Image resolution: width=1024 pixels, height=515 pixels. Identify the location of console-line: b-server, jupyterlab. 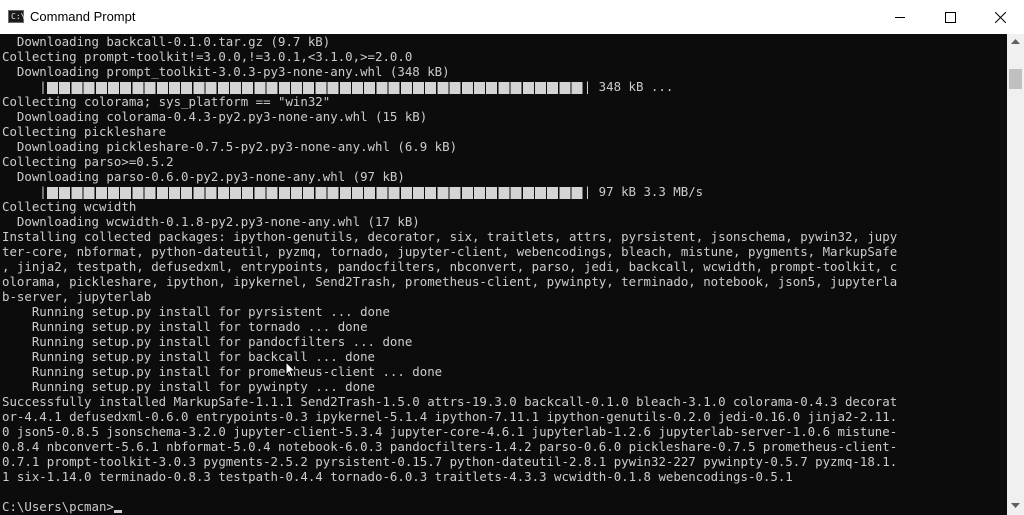
(77, 296).